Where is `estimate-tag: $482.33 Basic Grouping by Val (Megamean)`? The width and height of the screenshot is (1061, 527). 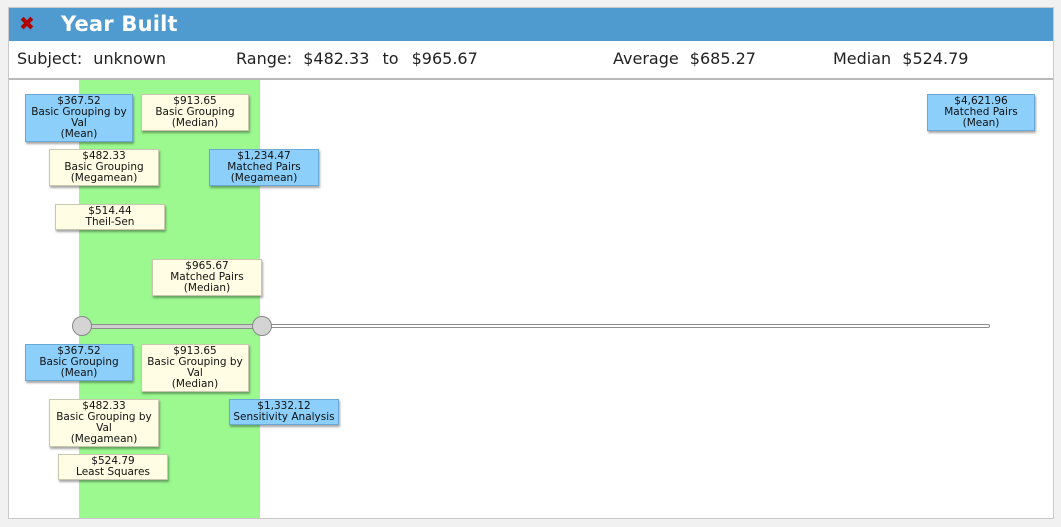 estimate-tag: $482.33 Basic Grouping by Val (Megamean) is located at coordinates (104, 423).